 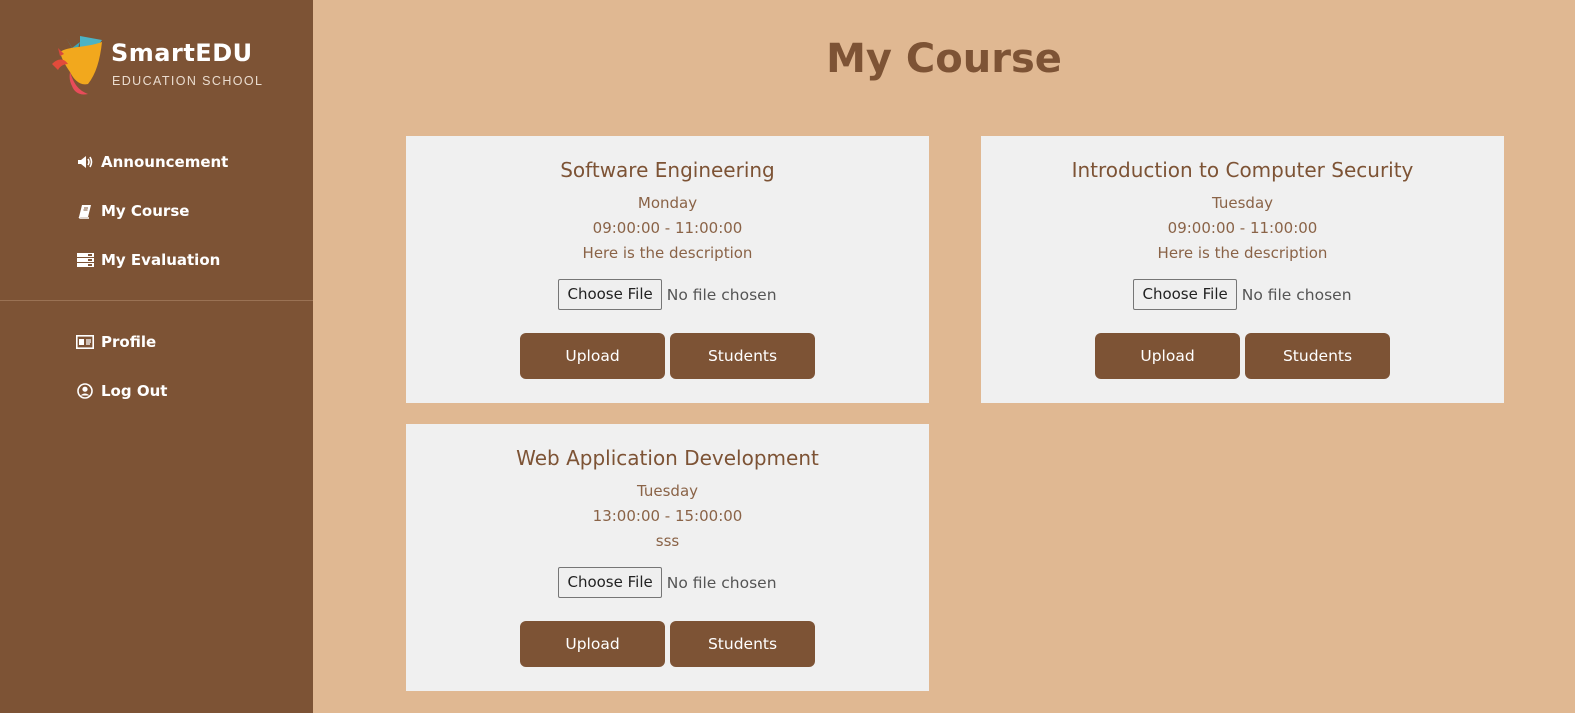 What do you see at coordinates (667, 541) in the screenshot?
I see `course-description: sss` at bounding box center [667, 541].